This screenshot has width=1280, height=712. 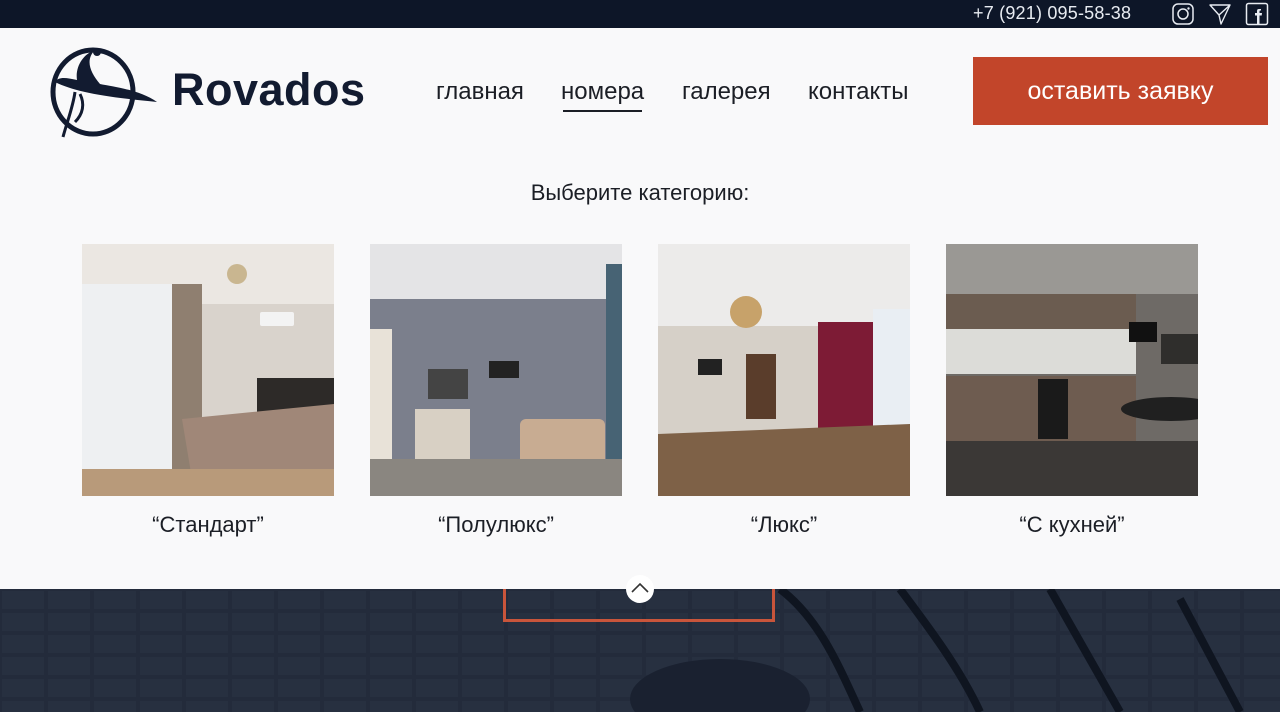 I want to click on room-card-standard: “Стандарт”, so click(x=208, y=391).